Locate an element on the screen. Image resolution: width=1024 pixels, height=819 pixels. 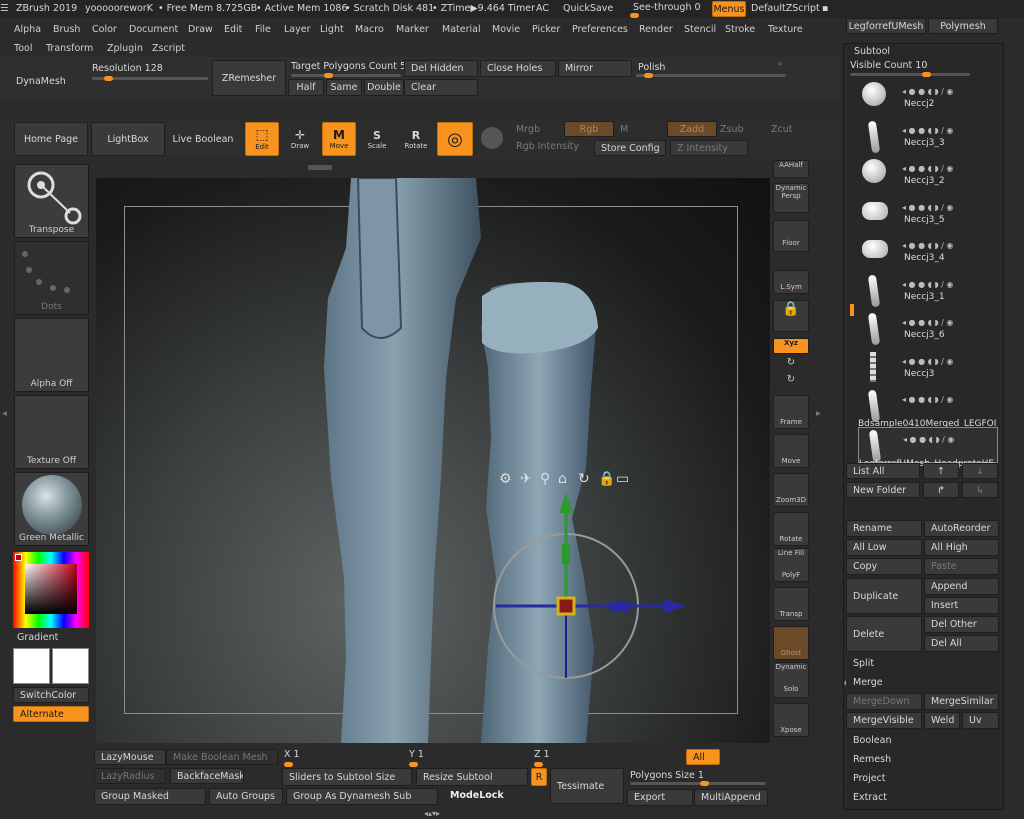
dynamesh-button: DynaMesh is located at coordinates (48, 81).